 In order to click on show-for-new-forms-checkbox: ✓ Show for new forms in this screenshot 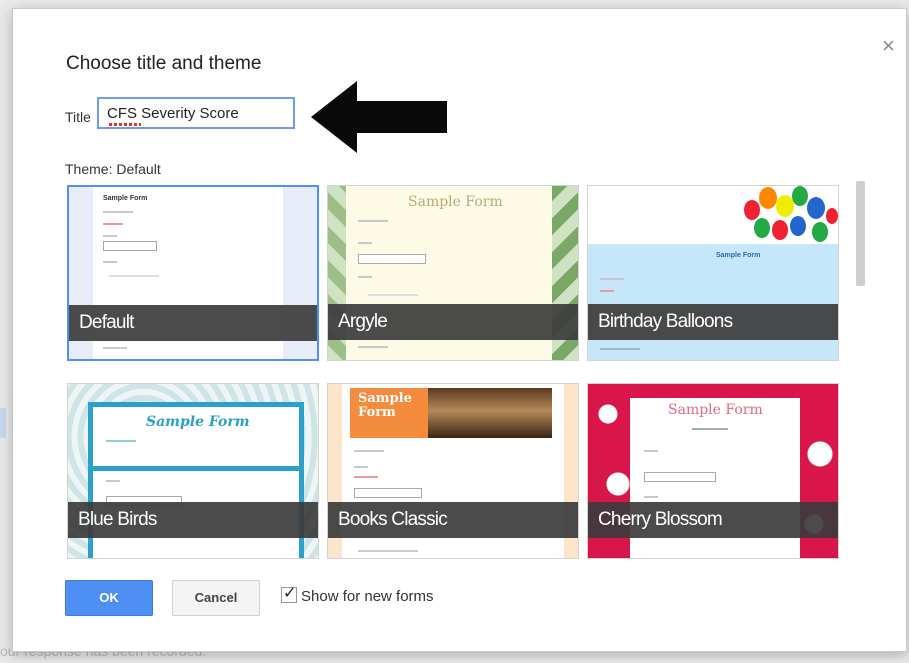, I will do `click(357, 595)`.